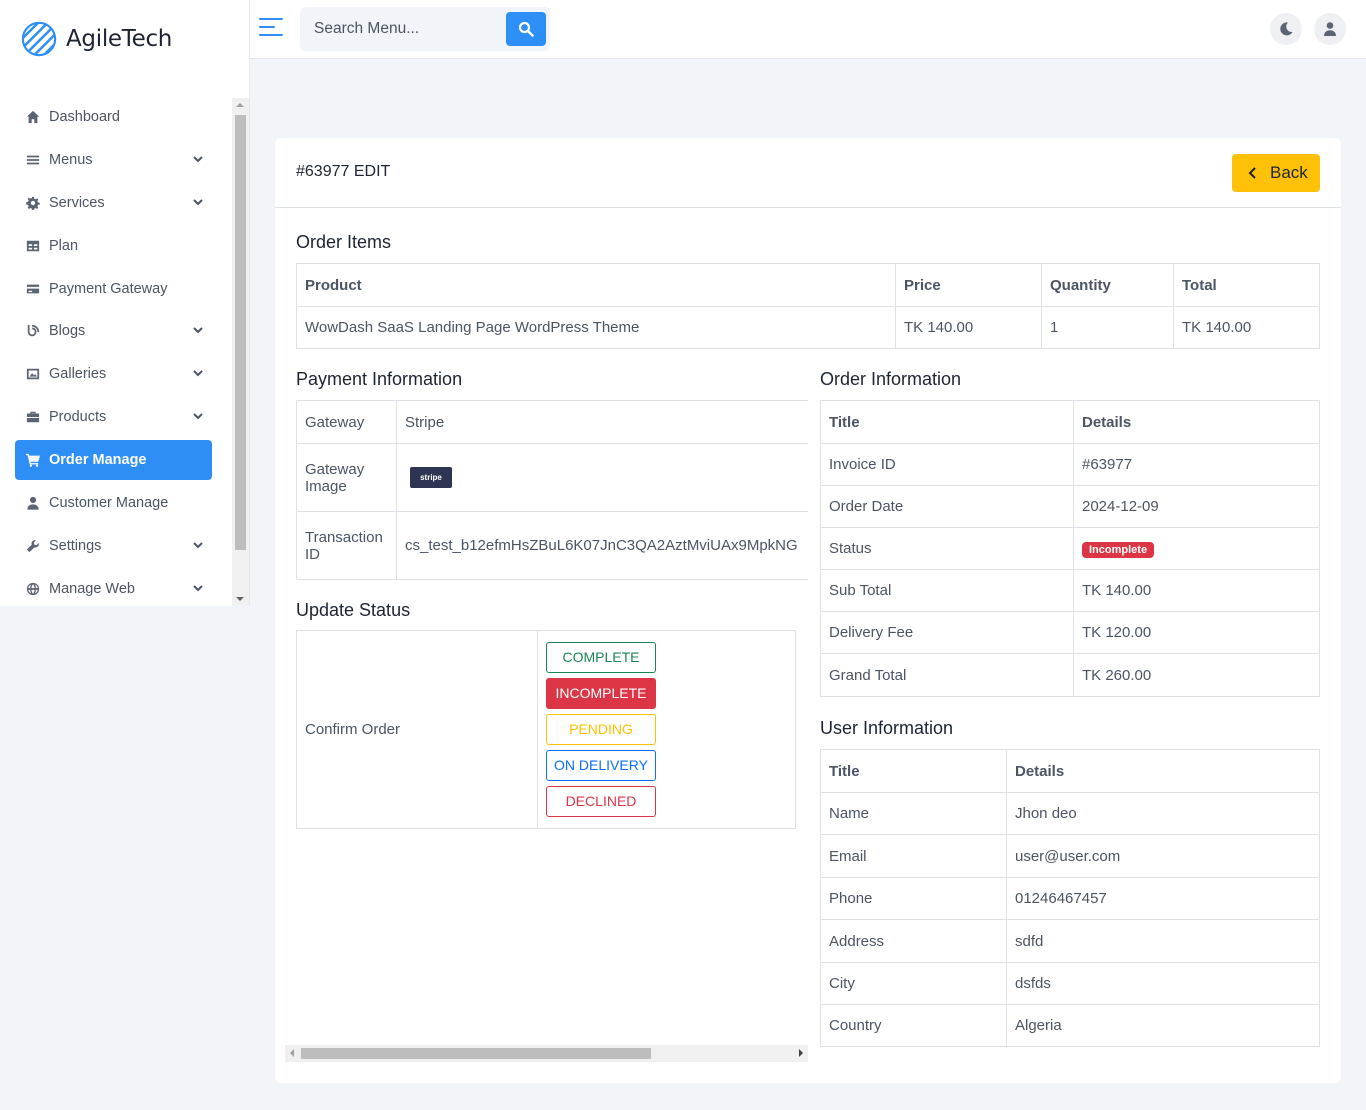  I want to click on scroll-down-arrow-icon, so click(240, 599).